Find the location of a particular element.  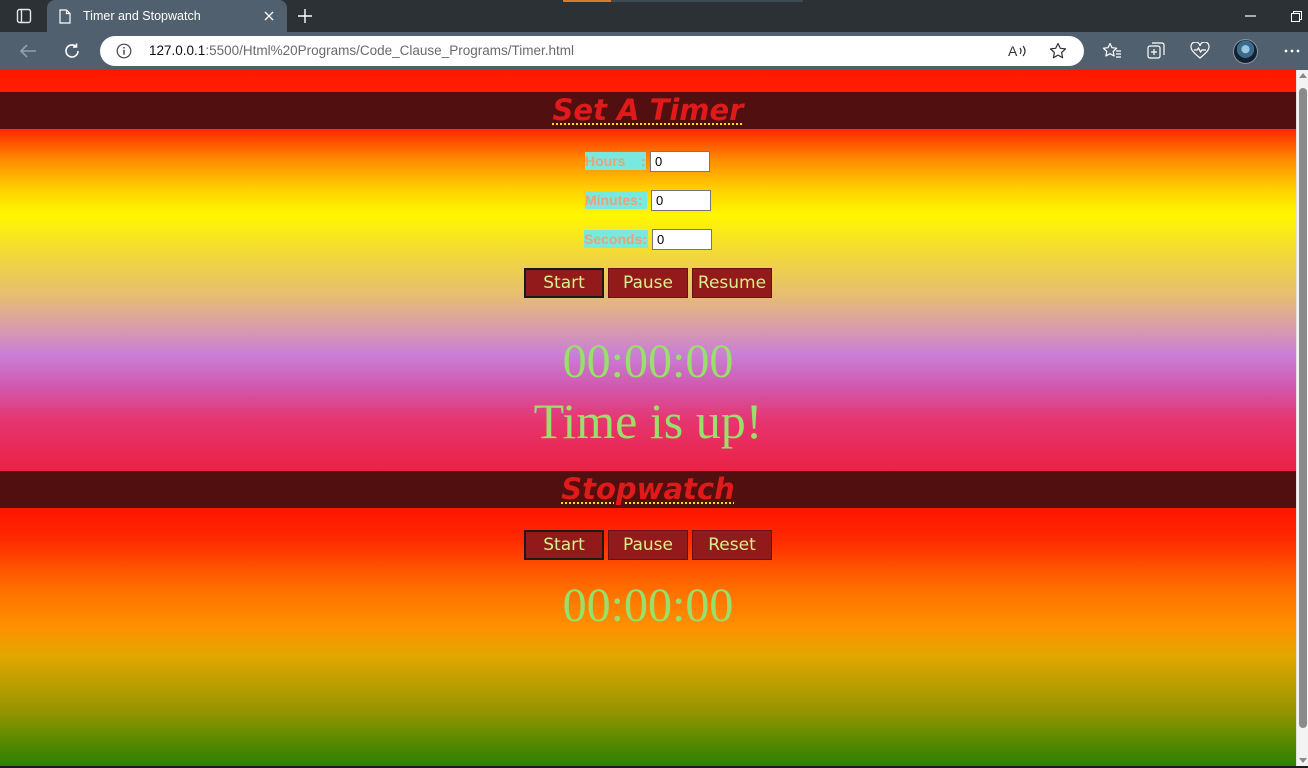

scroll-up-icon is located at coordinates (1303, 75).